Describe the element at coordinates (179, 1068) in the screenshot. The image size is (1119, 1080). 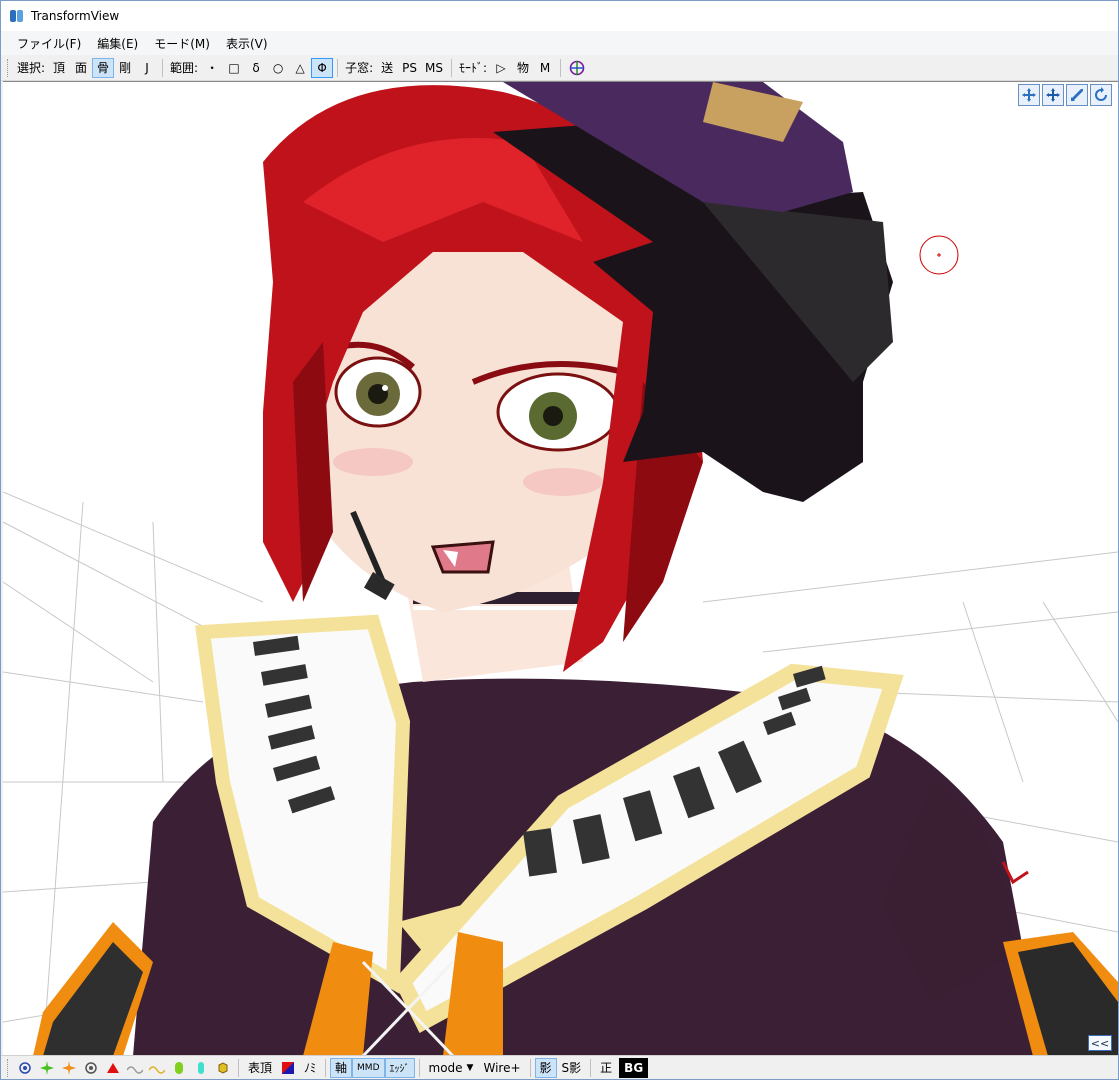
I see `green-capsule-icon` at that location.